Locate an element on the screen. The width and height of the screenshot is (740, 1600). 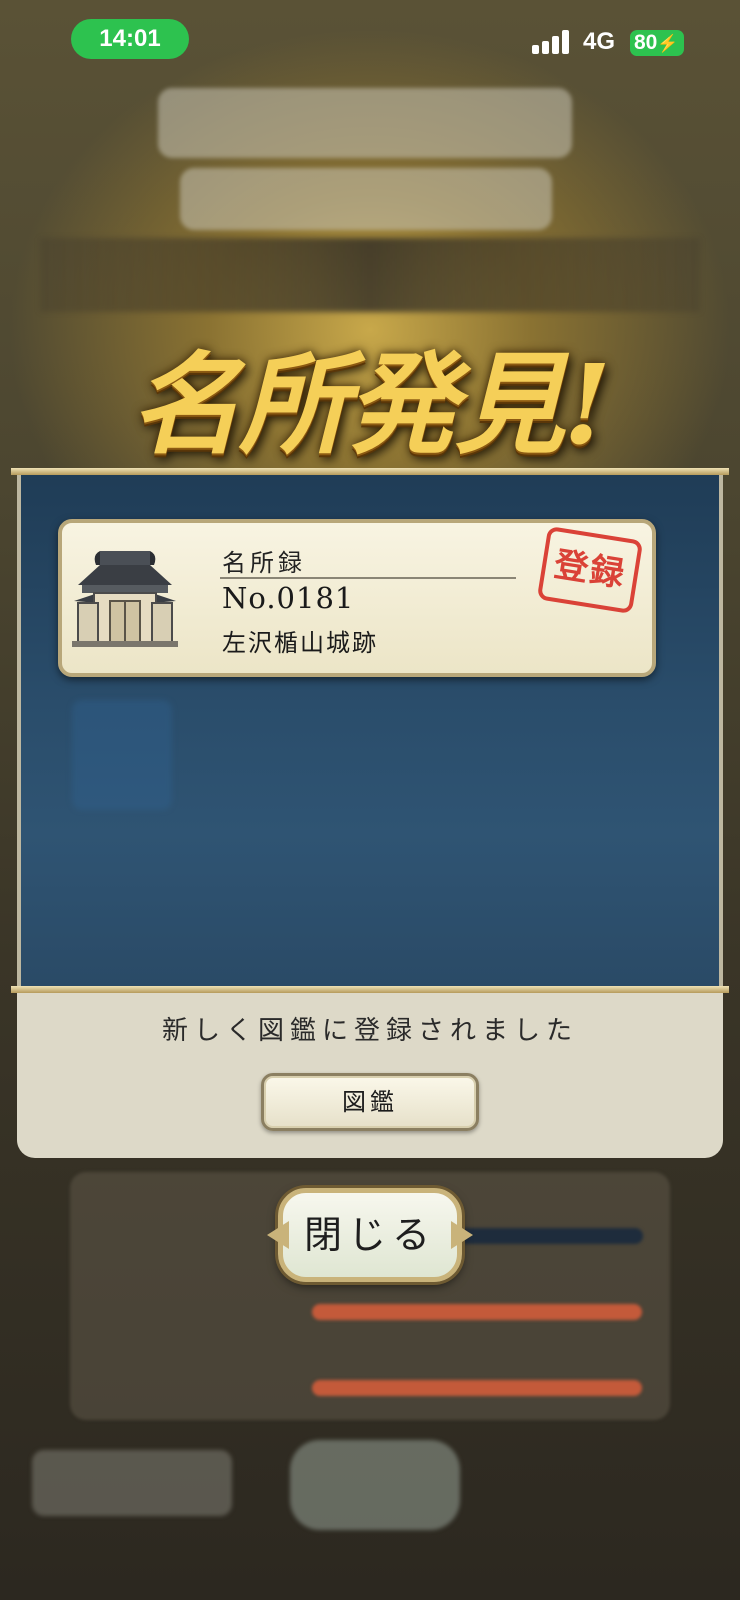
background-blurred-banner is located at coordinates (370, 275).